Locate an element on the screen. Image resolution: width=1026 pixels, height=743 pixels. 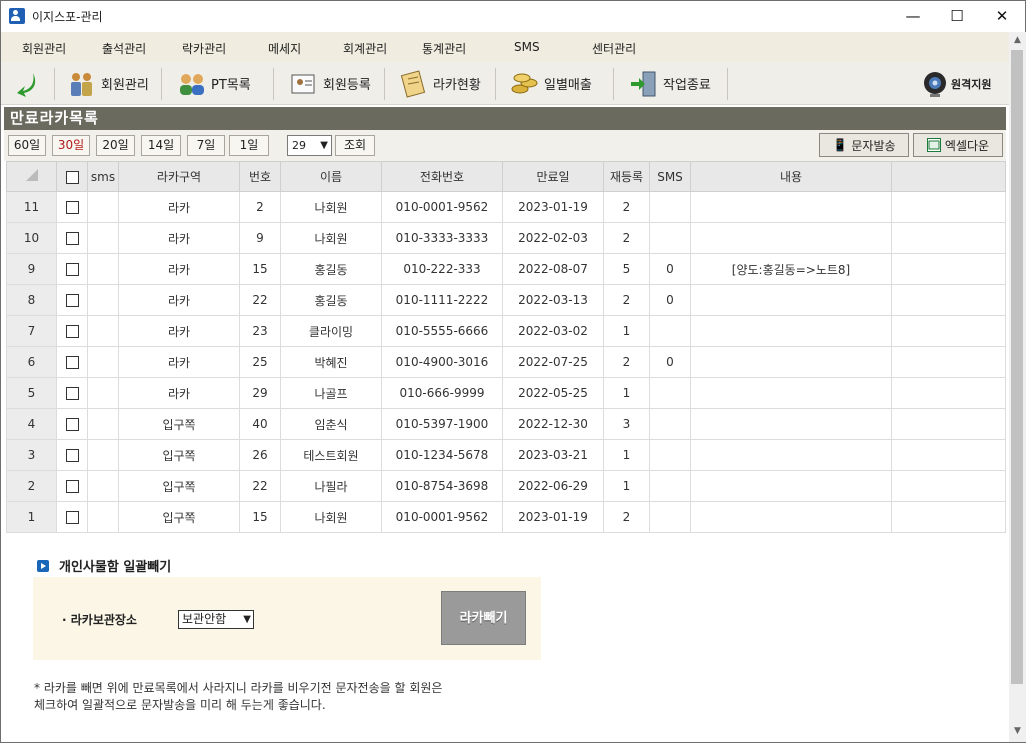
row-number: 3 is located at coordinates (31, 455).